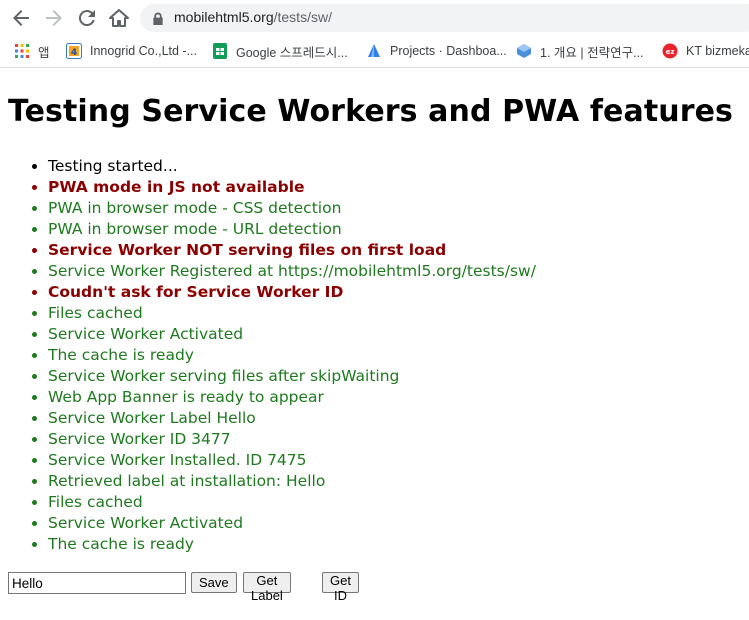 This screenshot has height=620, width=749. I want to click on get-id-button: Get ID, so click(340, 587).